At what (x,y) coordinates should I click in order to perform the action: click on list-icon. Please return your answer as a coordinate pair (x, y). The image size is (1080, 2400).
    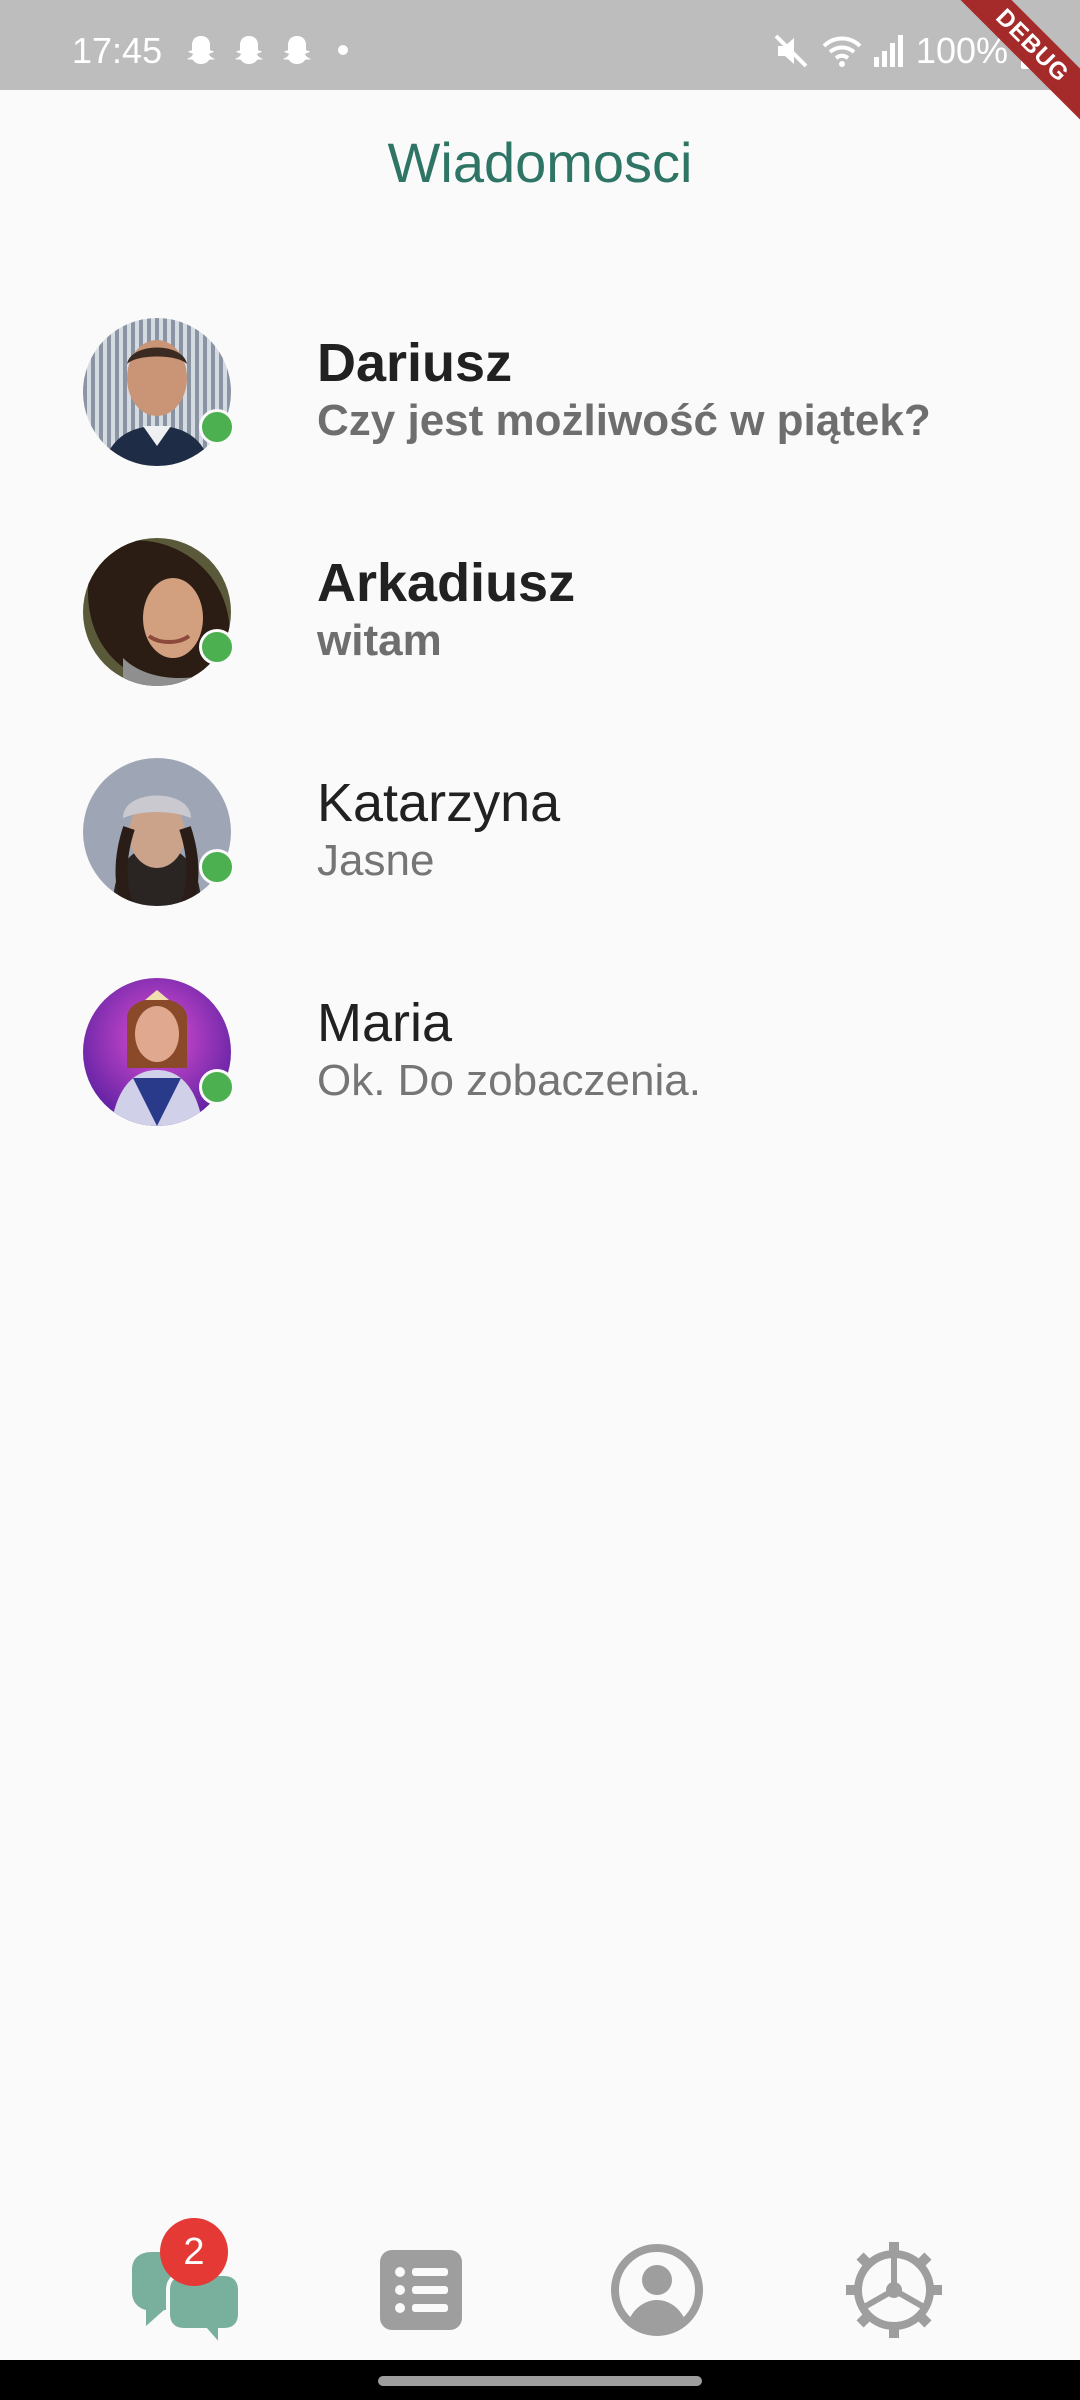
    Looking at the image, I should click on (421, 2290).